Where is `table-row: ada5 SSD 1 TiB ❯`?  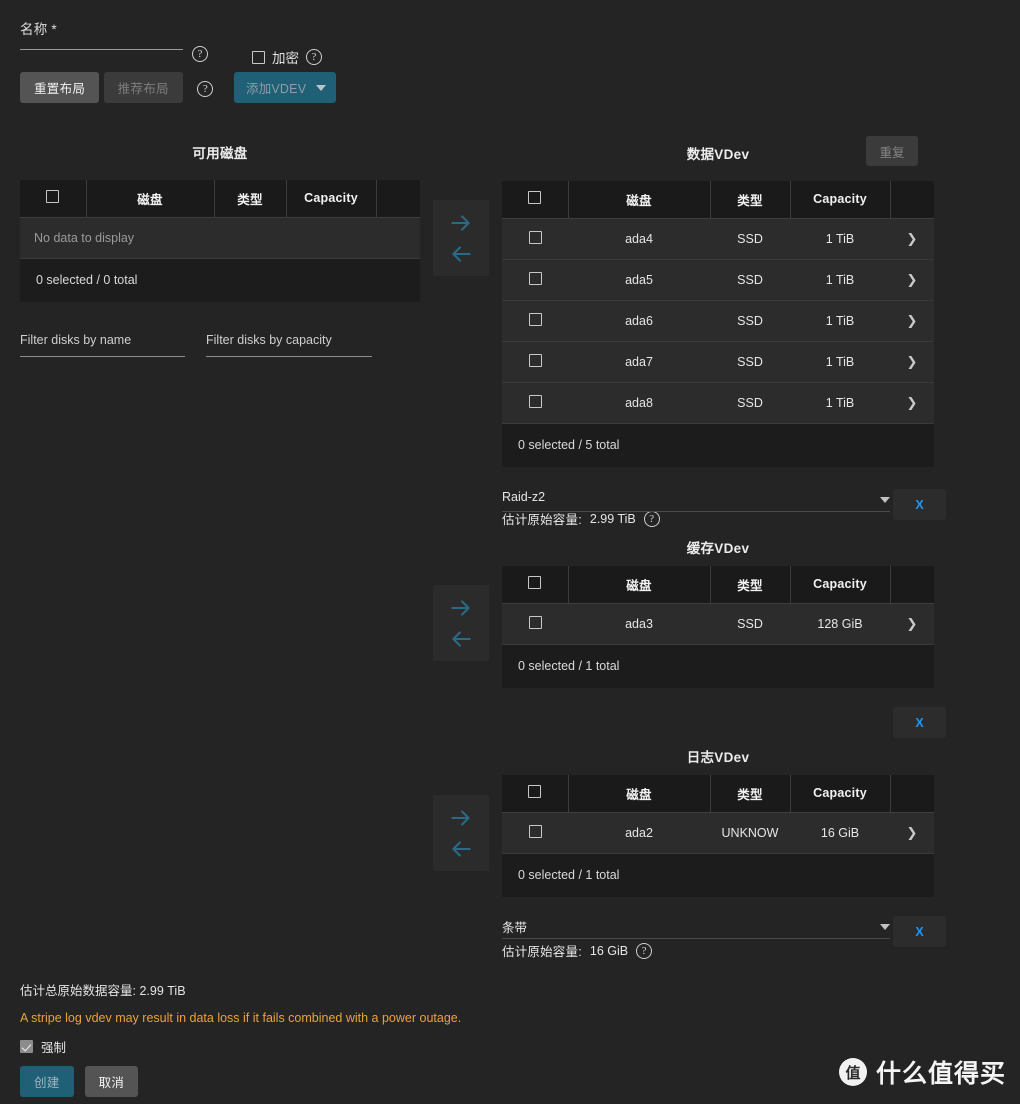 table-row: ada5 SSD 1 TiB ❯ is located at coordinates (718, 280).